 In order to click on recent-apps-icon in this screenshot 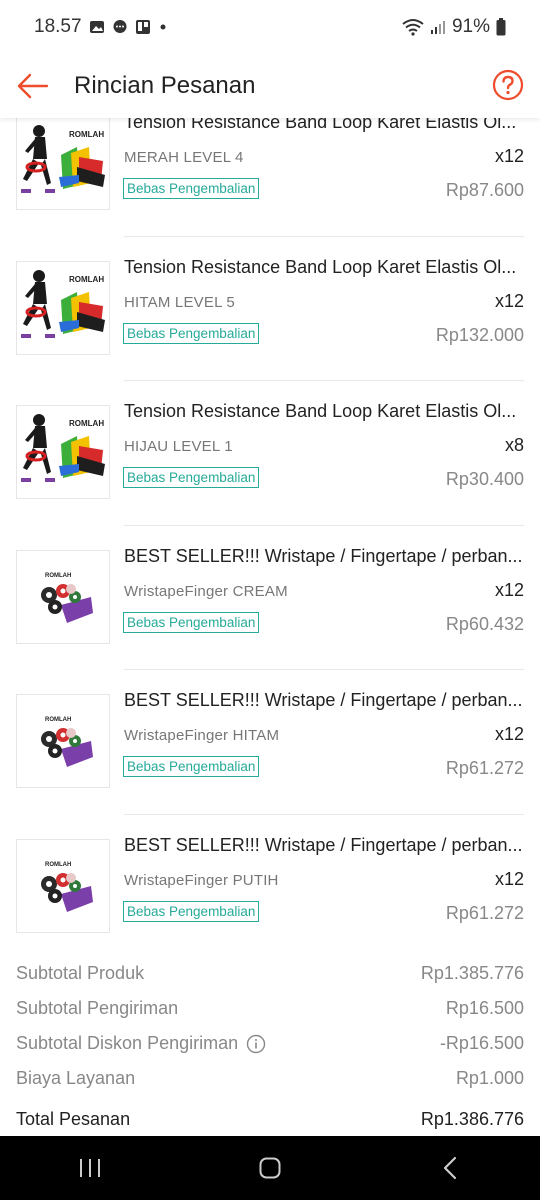, I will do `click(90, 1168)`.